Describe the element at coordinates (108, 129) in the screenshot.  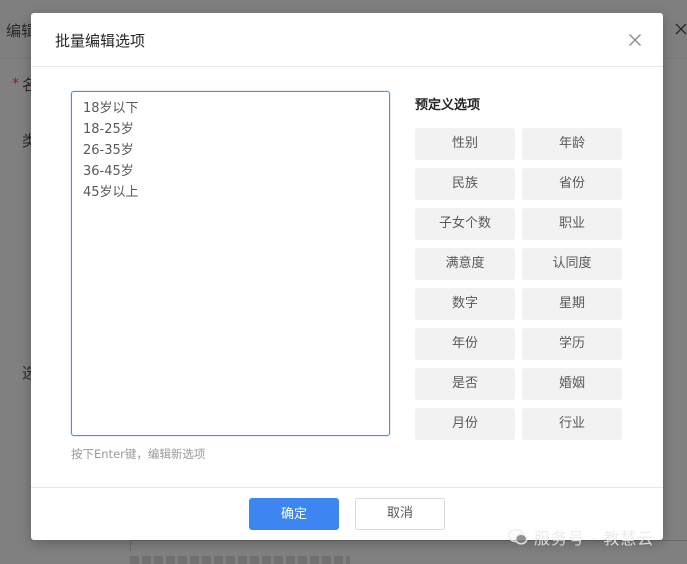
I see `option-line: 18-25岁` at that location.